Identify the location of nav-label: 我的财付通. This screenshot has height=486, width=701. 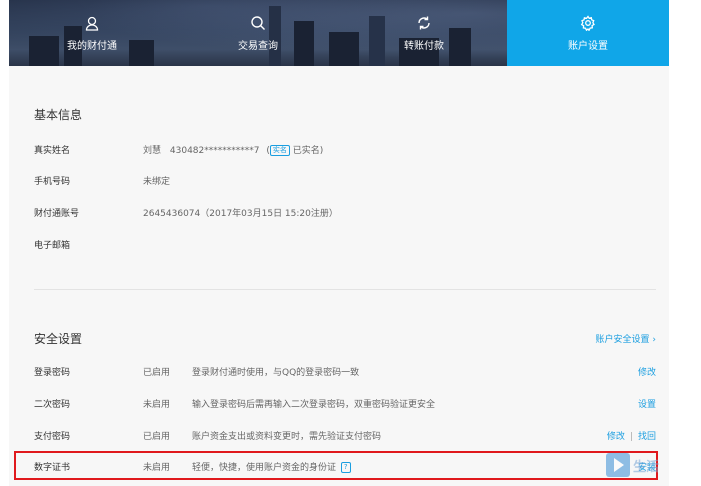
(92, 46).